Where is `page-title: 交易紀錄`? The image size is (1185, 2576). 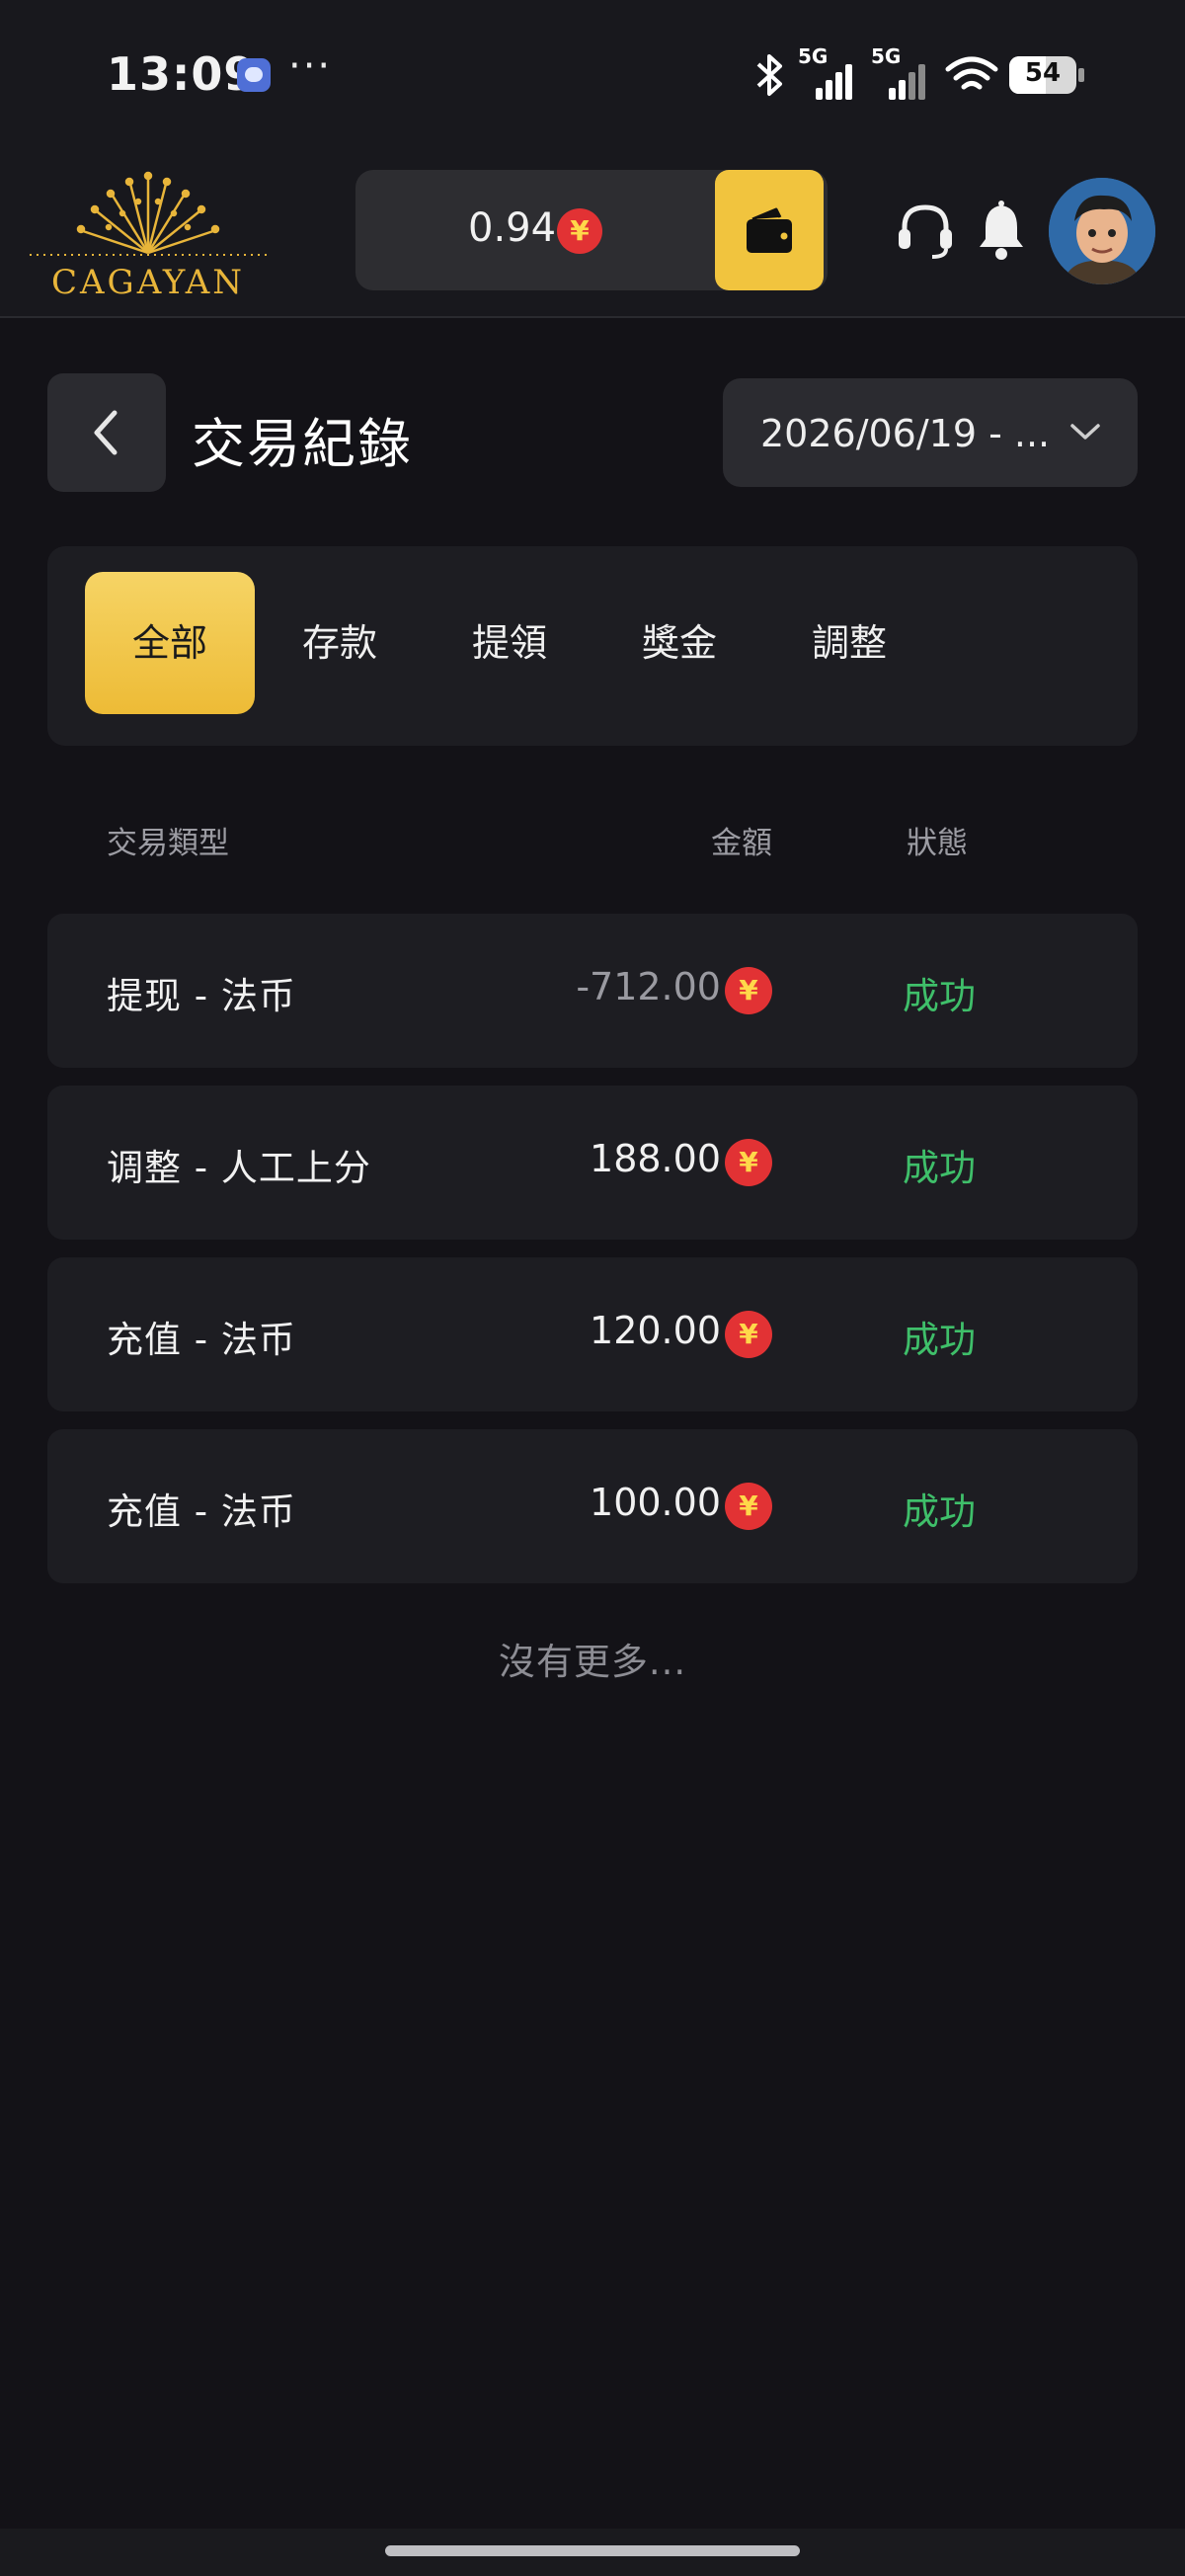
page-title: 交易紀錄 is located at coordinates (303, 444).